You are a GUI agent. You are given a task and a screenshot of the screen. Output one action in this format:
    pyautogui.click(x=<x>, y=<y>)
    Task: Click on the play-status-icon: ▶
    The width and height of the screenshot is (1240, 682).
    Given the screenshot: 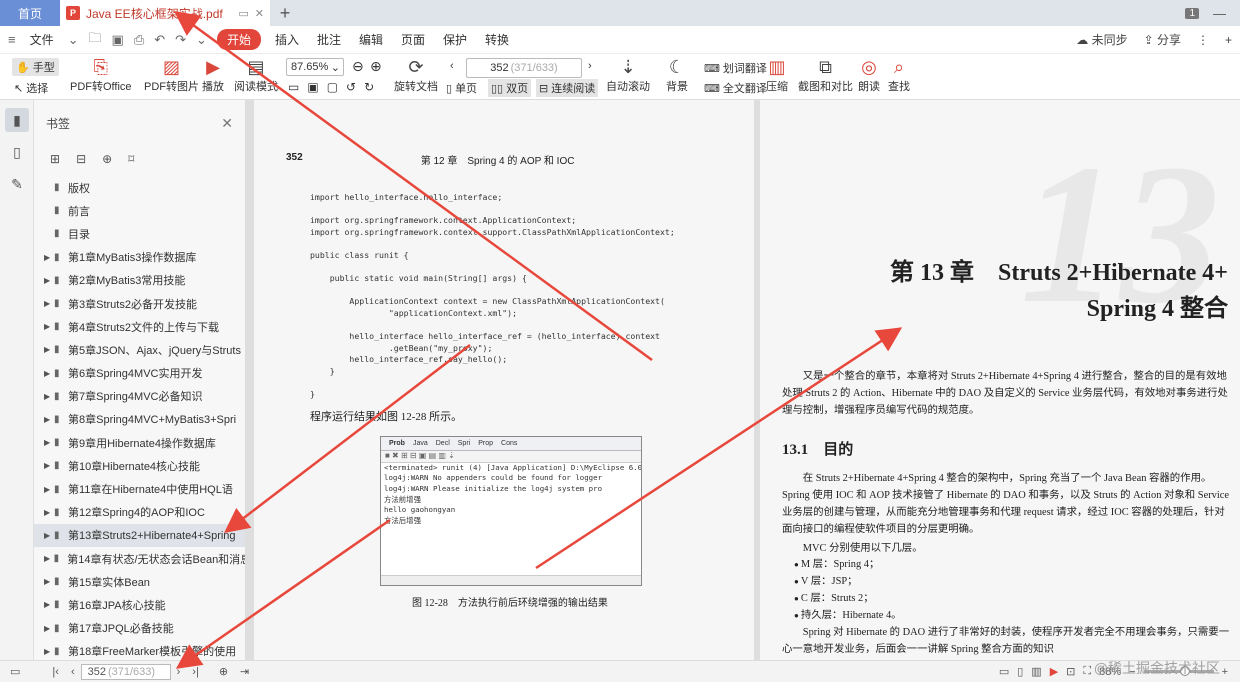 What is the action you would take?
    pyautogui.click(x=1054, y=671)
    